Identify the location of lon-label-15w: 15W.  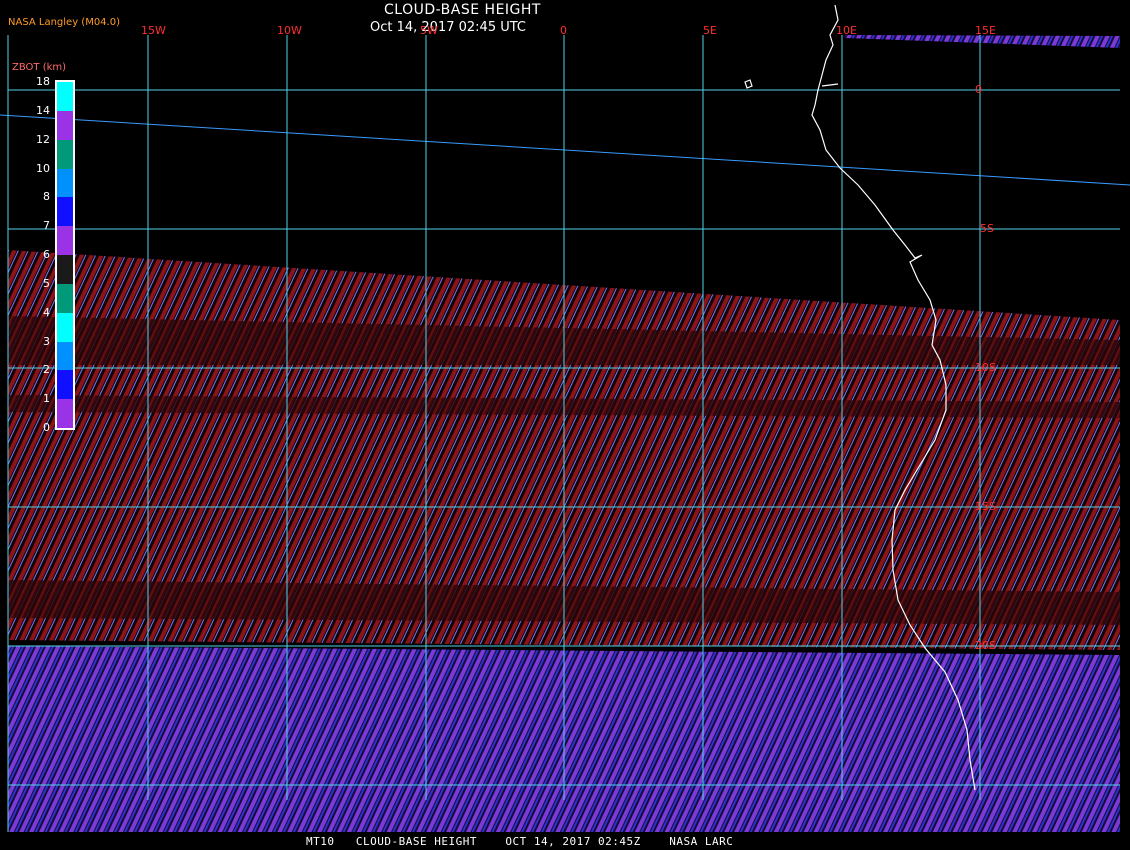
(153, 30).